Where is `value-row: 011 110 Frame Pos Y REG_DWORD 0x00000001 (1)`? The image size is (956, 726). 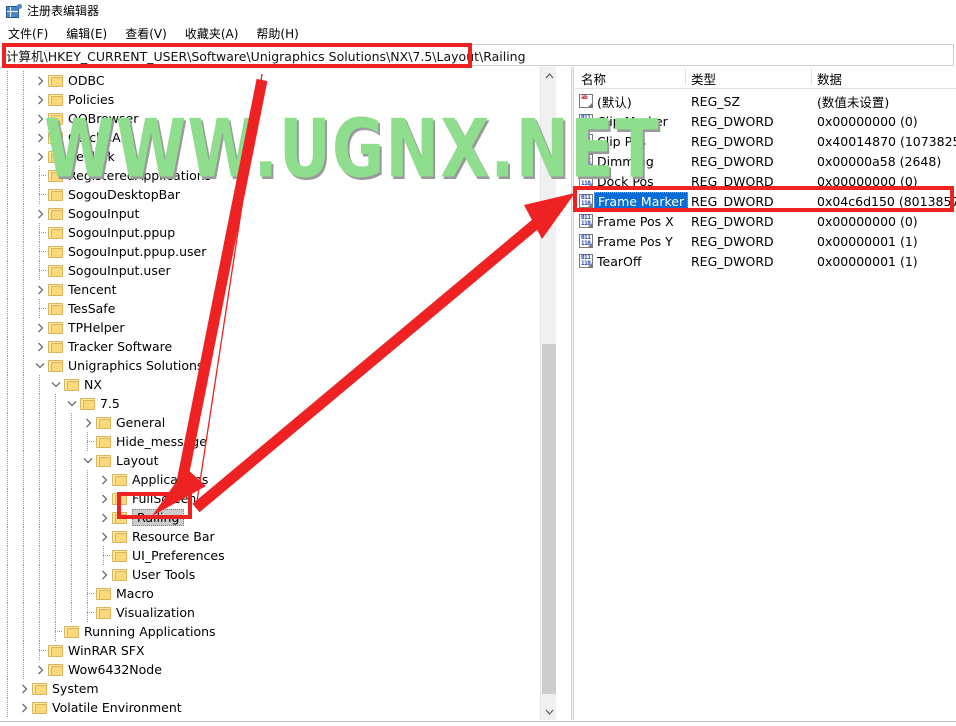
value-row: 011 110 Frame Pos Y REG_DWORD 0x00000001 (1) is located at coordinates (765, 241).